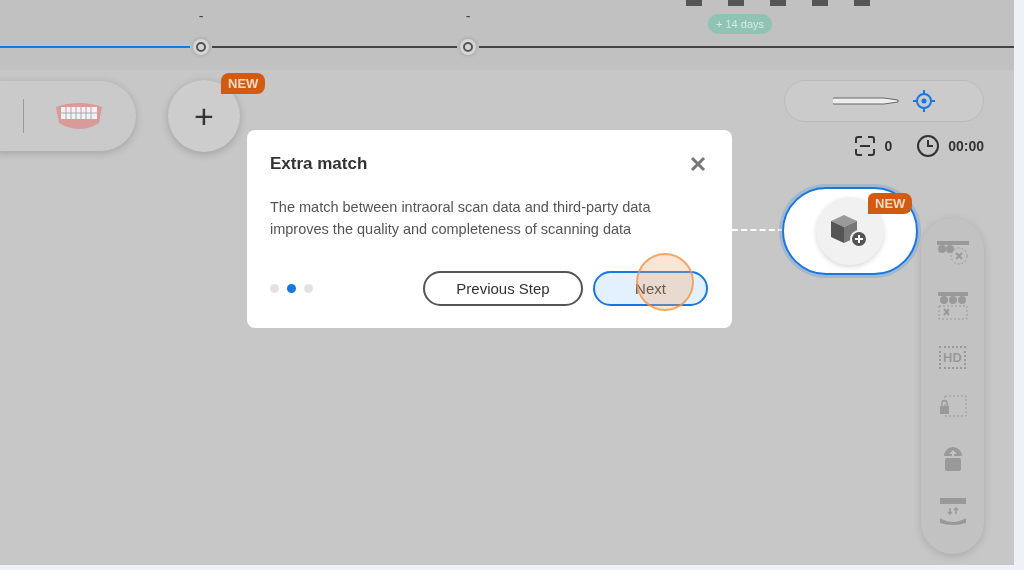  What do you see at coordinates (952, 253) in the screenshot?
I see `teeth-remove-icon` at bounding box center [952, 253].